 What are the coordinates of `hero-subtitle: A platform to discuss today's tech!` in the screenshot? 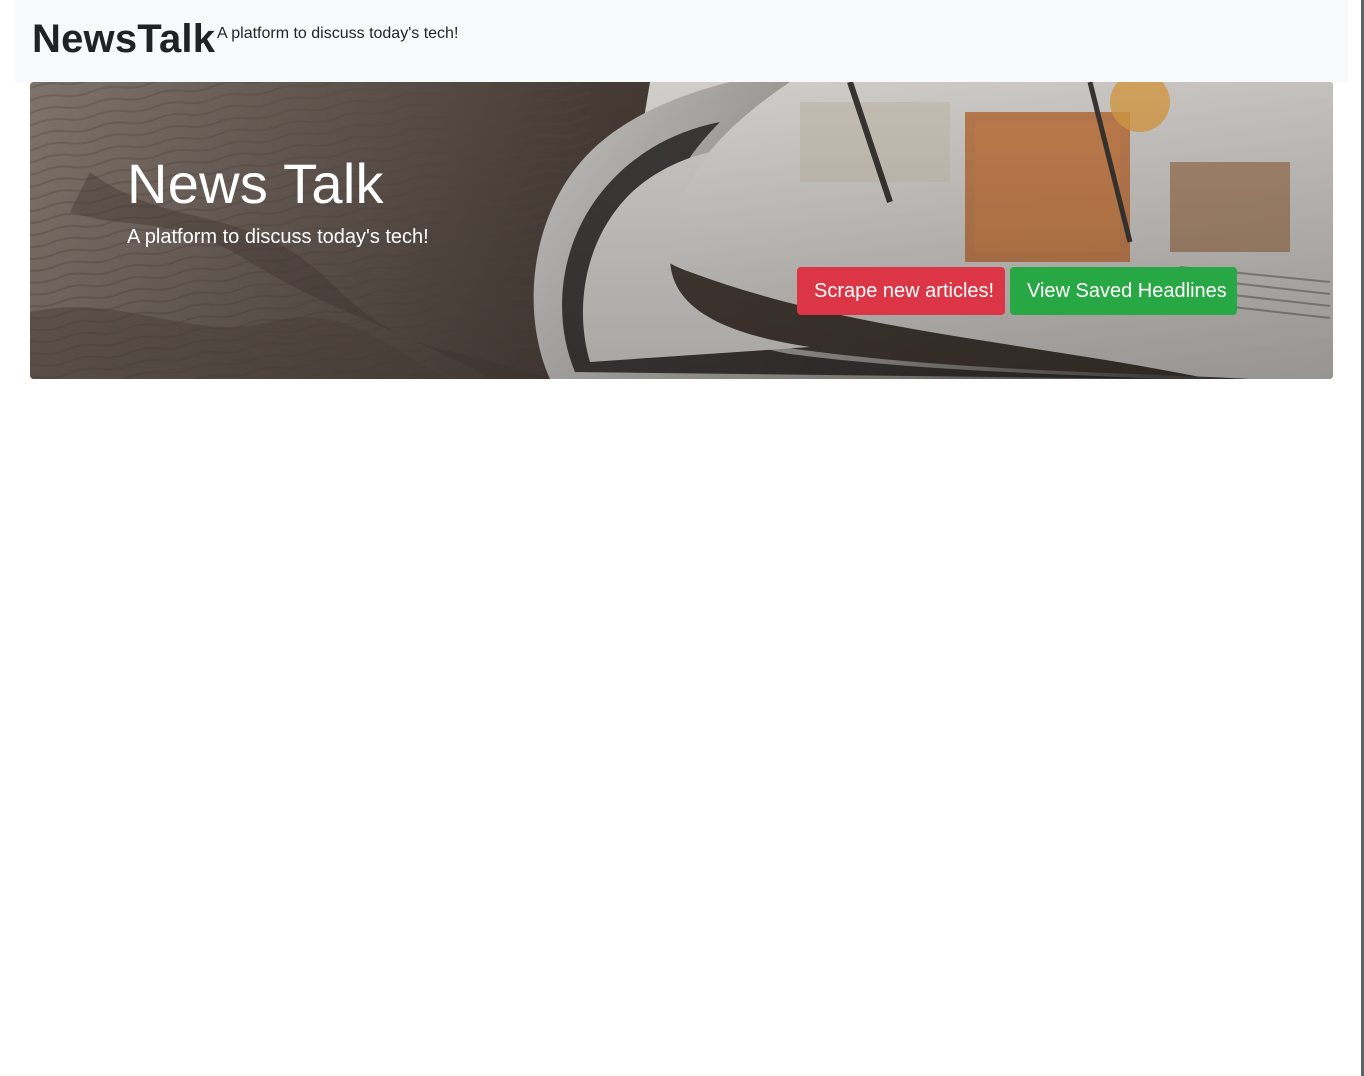 It's located at (278, 237).